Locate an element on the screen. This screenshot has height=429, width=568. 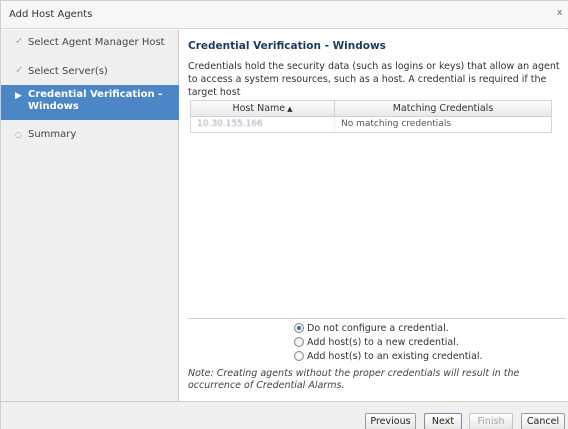
column-header-matching-credentials: Matching Credentials is located at coordinates (443, 108).